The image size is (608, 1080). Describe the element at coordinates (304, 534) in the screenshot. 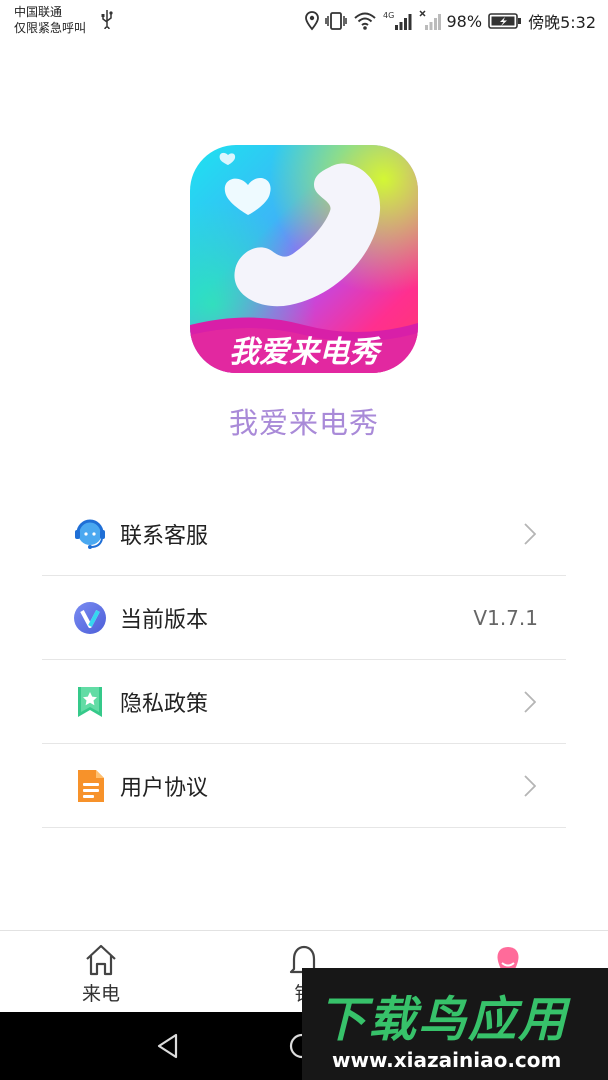

I see `menu-item-customer-service: 联系客服` at that location.